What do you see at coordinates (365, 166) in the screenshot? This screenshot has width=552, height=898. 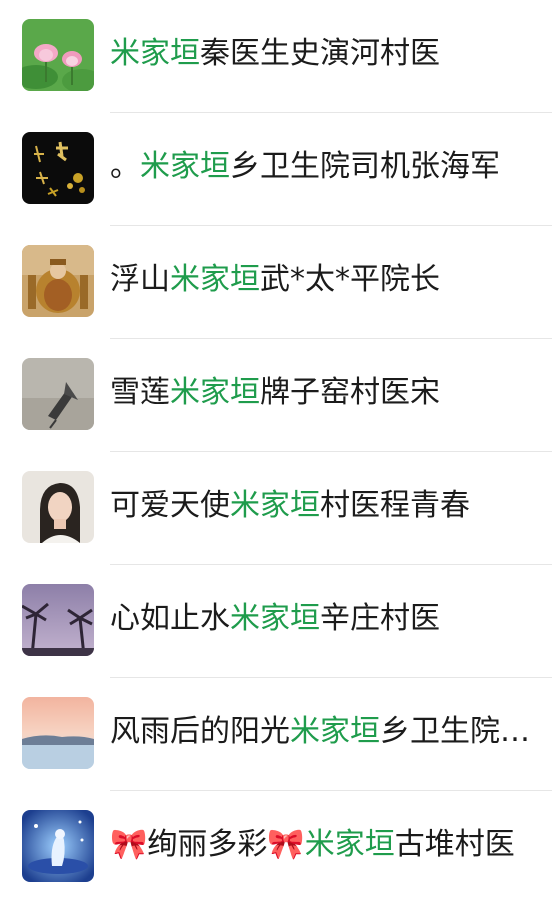 I see `name-suffix: 乡卫生院司机张海军` at bounding box center [365, 166].